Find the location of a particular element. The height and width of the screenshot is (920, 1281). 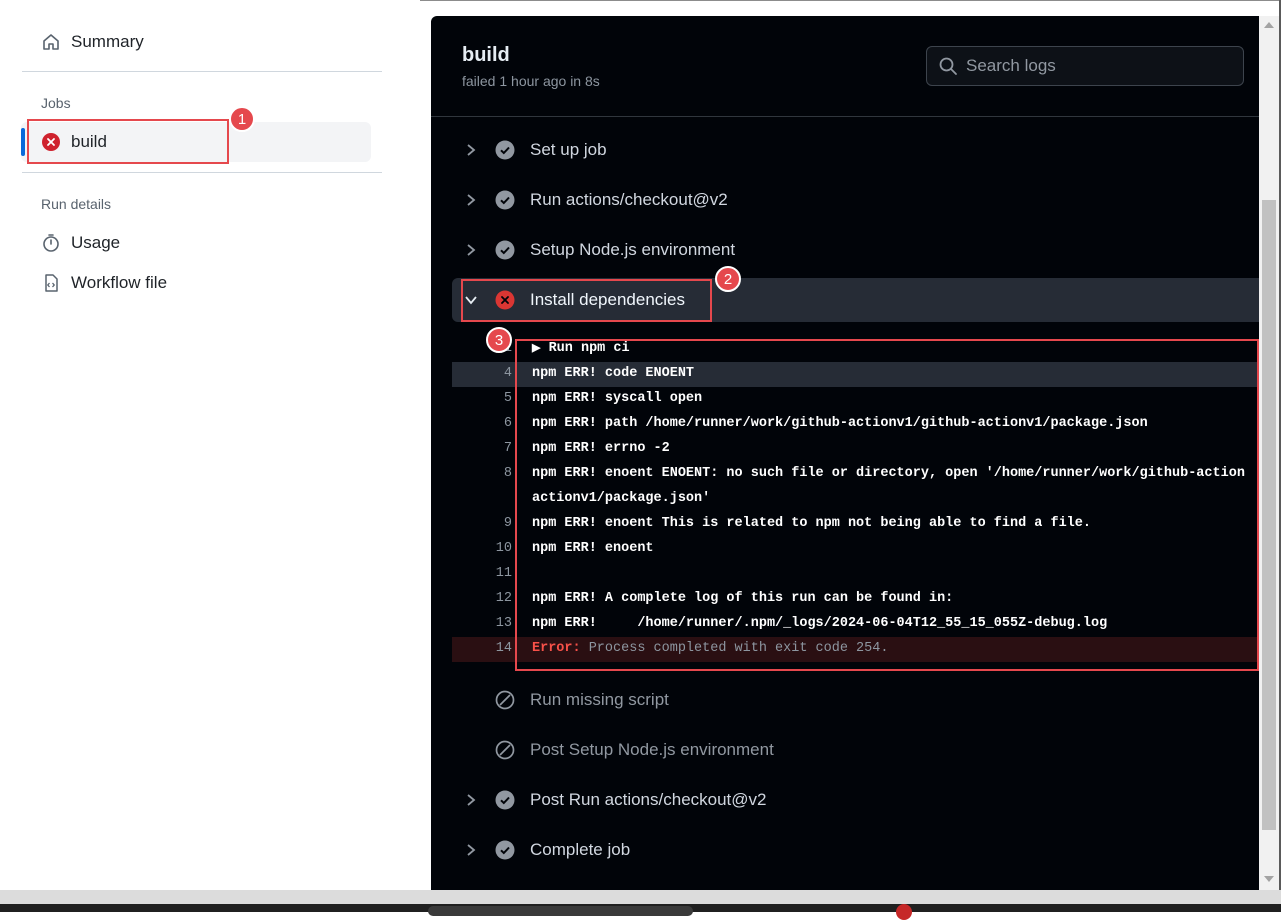

step-label: Set up job is located at coordinates (568, 149).